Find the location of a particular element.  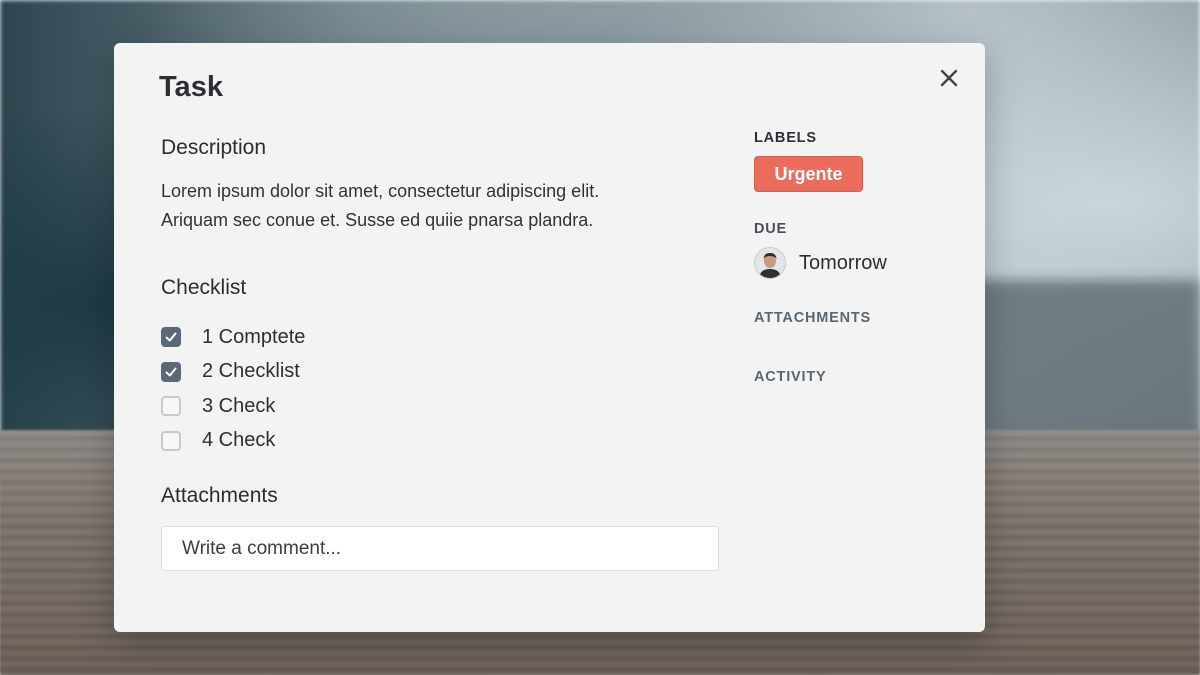

user-avatar is located at coordinates (770, 263).